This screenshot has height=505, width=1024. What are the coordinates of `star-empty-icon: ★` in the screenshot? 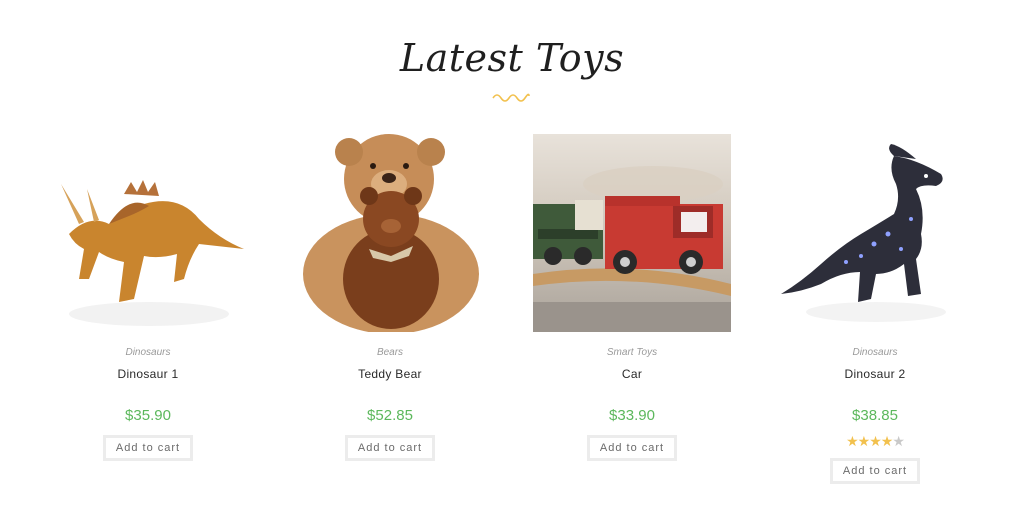 It's located at (898, 441).